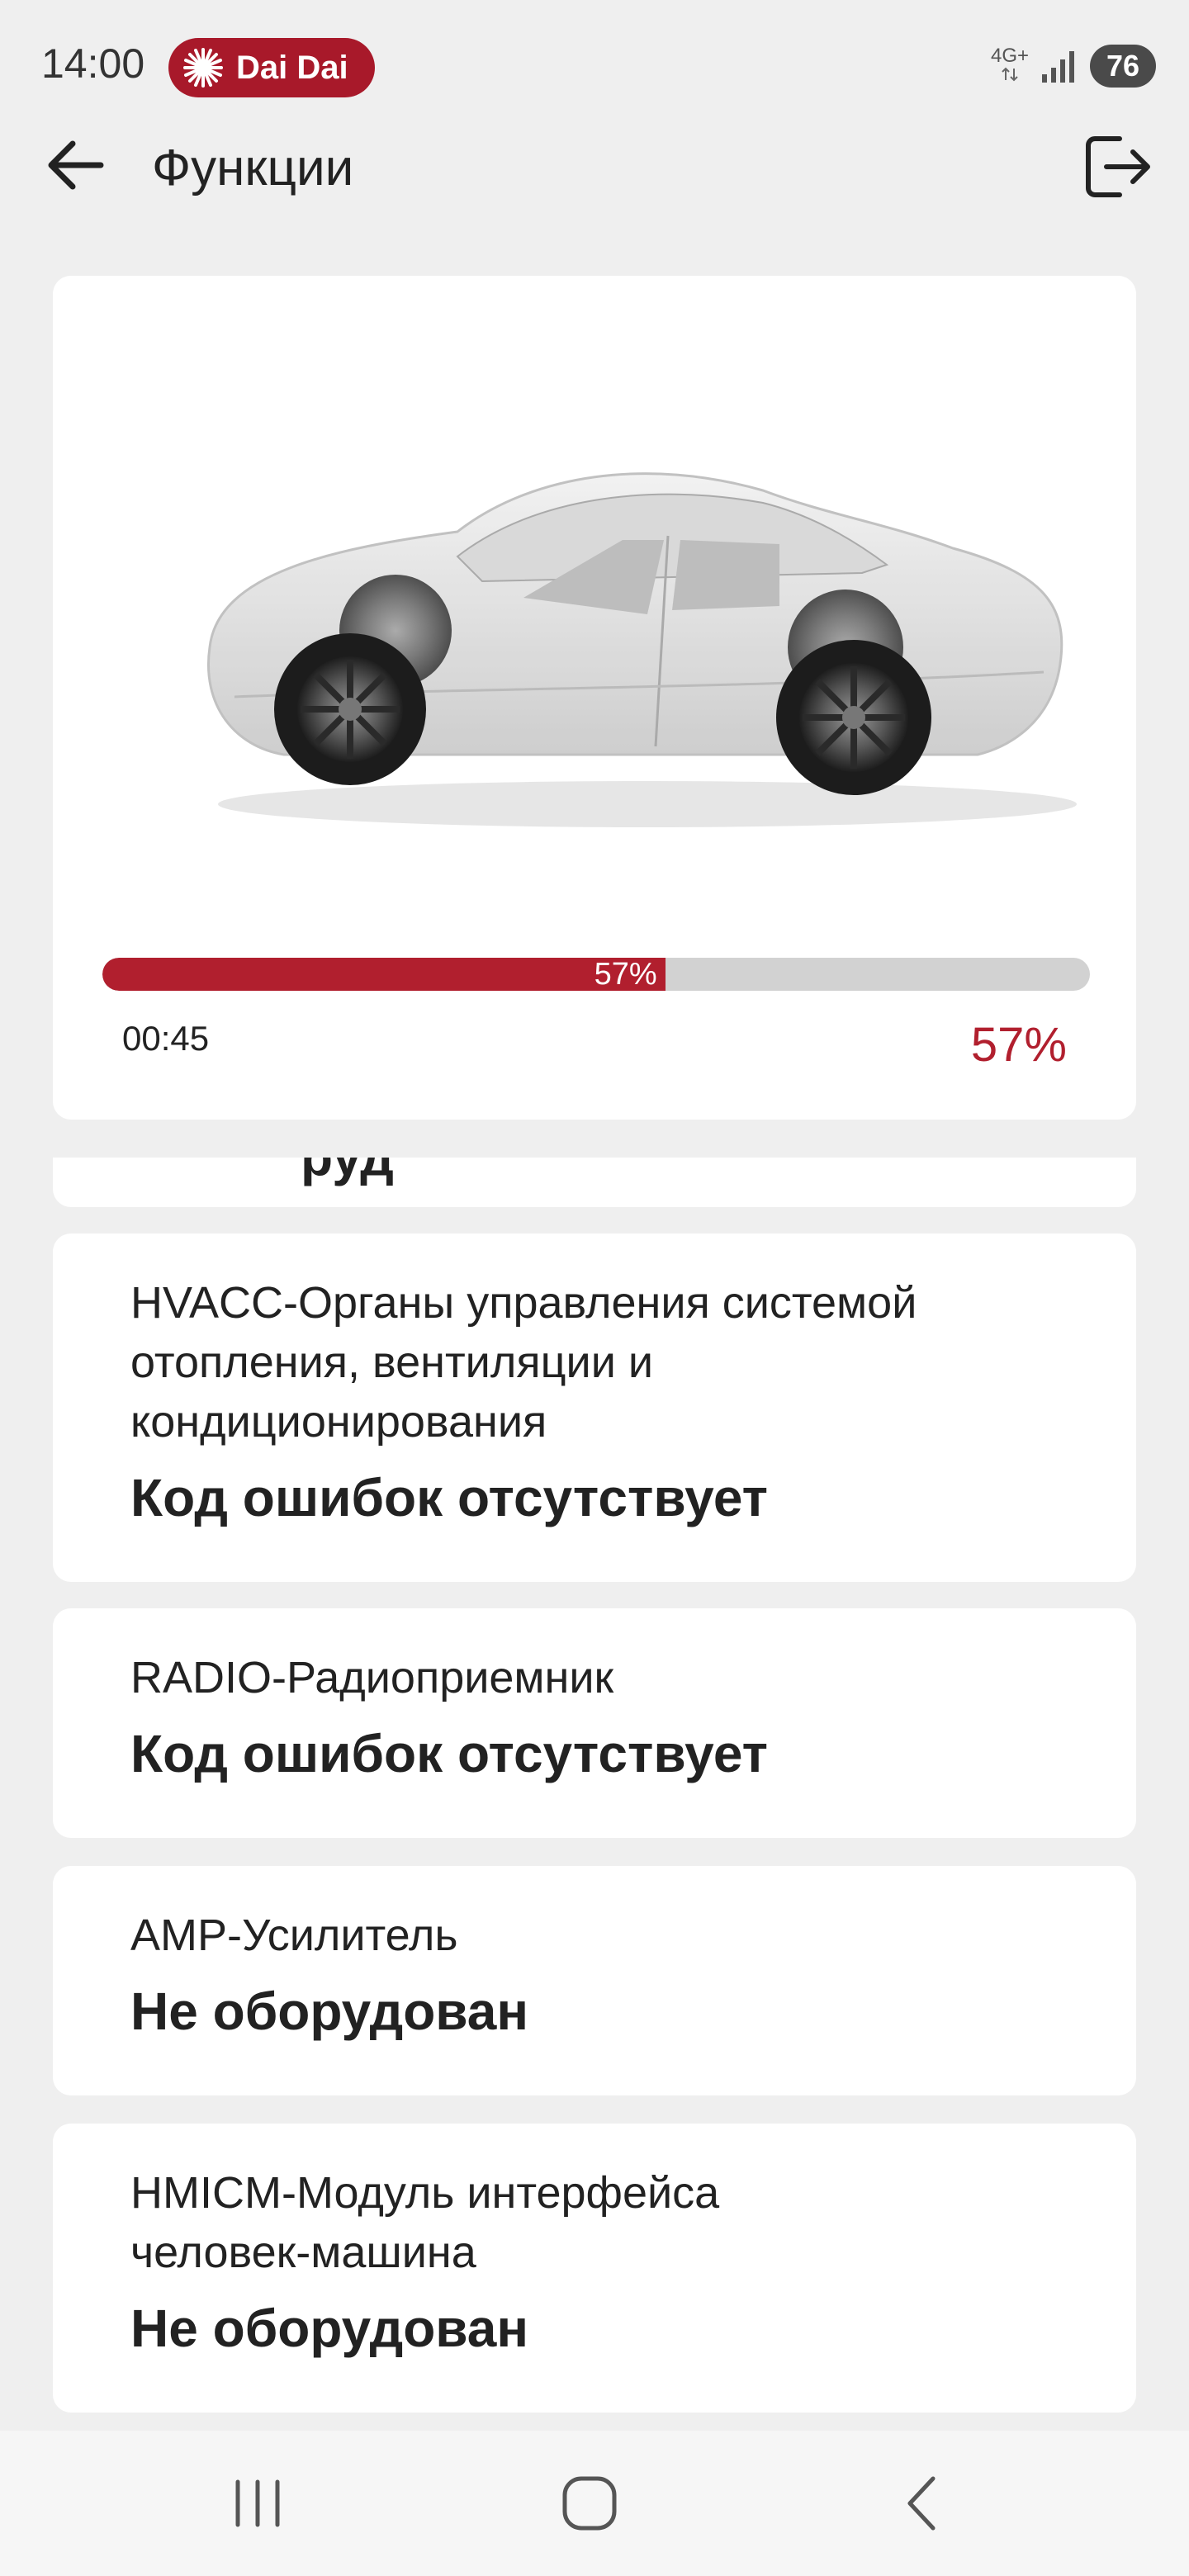 The image size is (1189, 2576). Describe the element at coordinates (594, 66) in the screenshot. I see `status-bar: 14:00 Dai Dai 4G+ 76` at that location.